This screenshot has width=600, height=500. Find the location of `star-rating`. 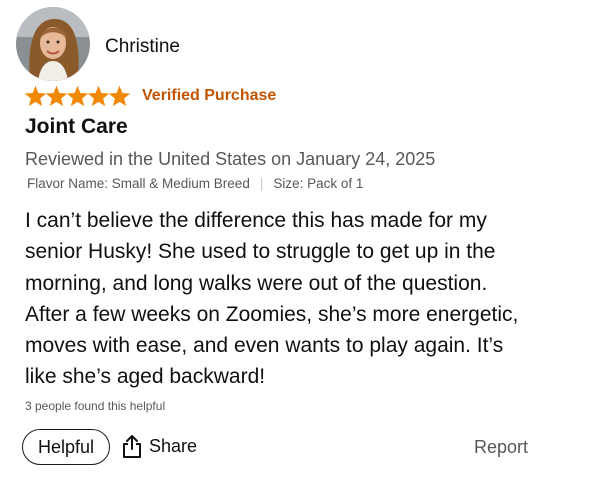

star-rating is located at coordinates (77, 96).